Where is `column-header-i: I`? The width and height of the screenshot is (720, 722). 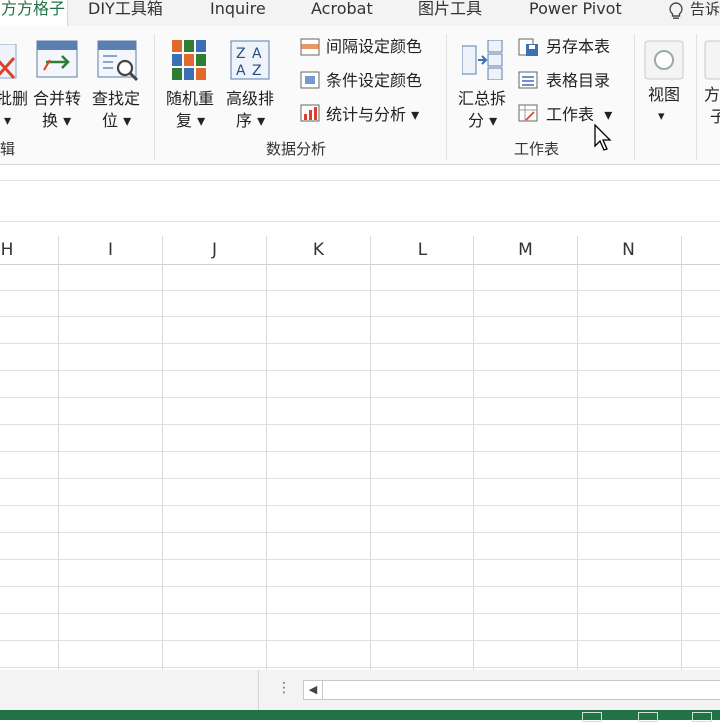
column-header-i: I is located at coordinates (110, 250).